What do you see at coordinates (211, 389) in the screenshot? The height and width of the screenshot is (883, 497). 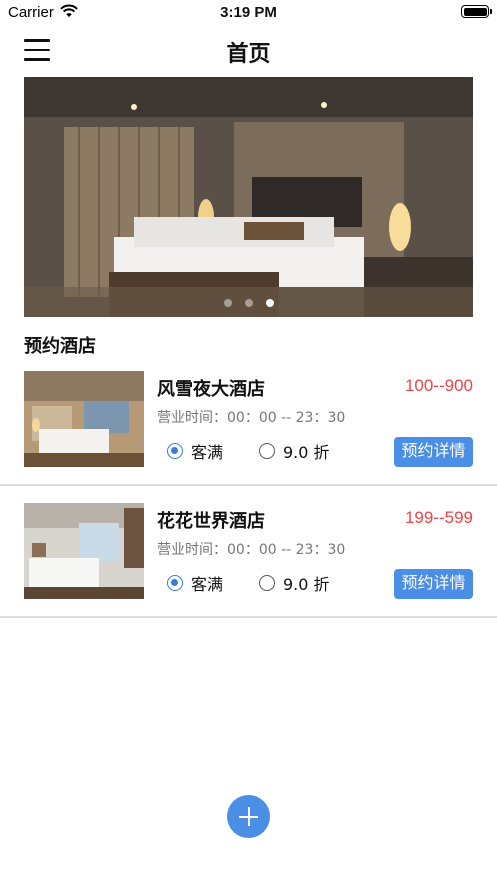 I see `hotel-name: 风雪夜大酒店` at bounding box center [211, 389].